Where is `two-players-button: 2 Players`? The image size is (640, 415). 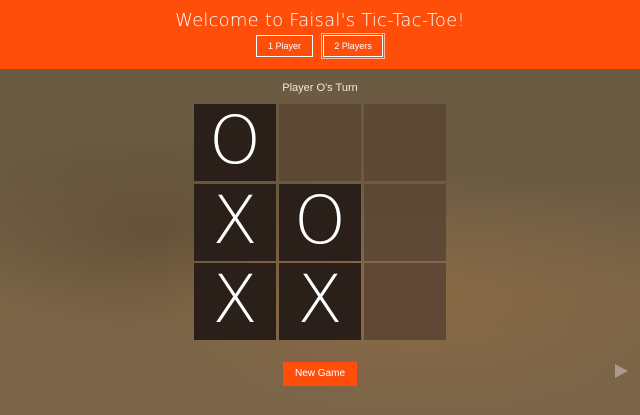
two-players-button: 2 Players is located at coordinates (353, 46).